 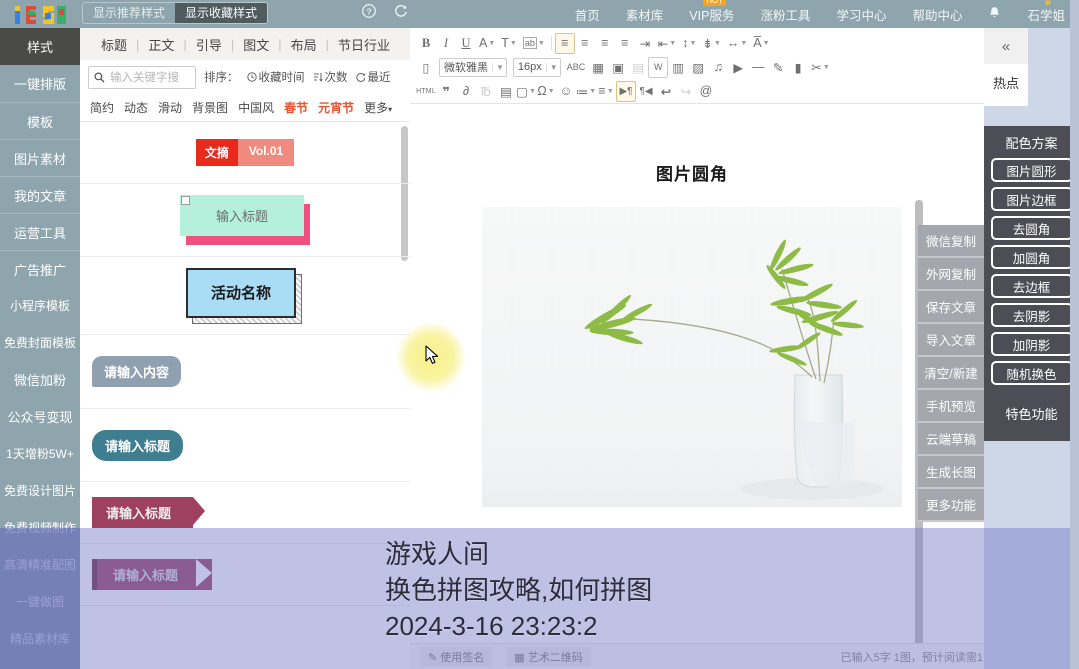 What do you see at coordinates (761, 43) in the screenshot?
I see `clear-format-button: A̅ ▼` at bounding box center [761, 43].